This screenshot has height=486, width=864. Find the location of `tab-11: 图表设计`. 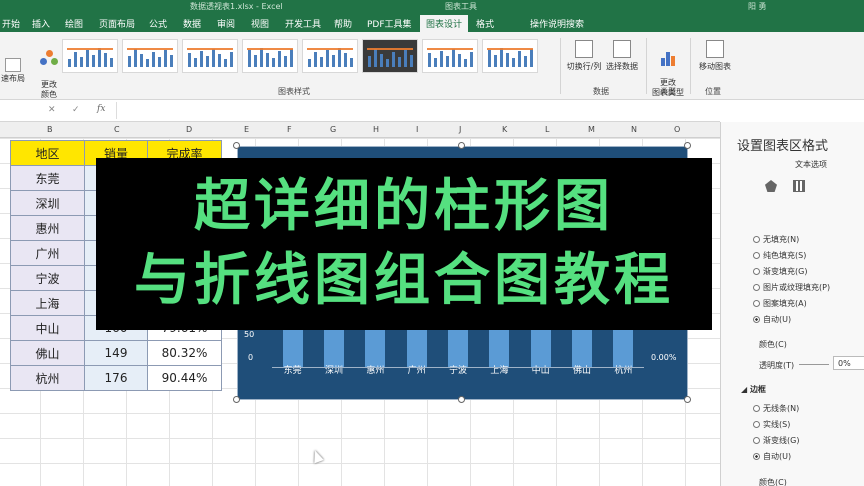

tab-11: 图表设计 is located at coordinates (444, 23).